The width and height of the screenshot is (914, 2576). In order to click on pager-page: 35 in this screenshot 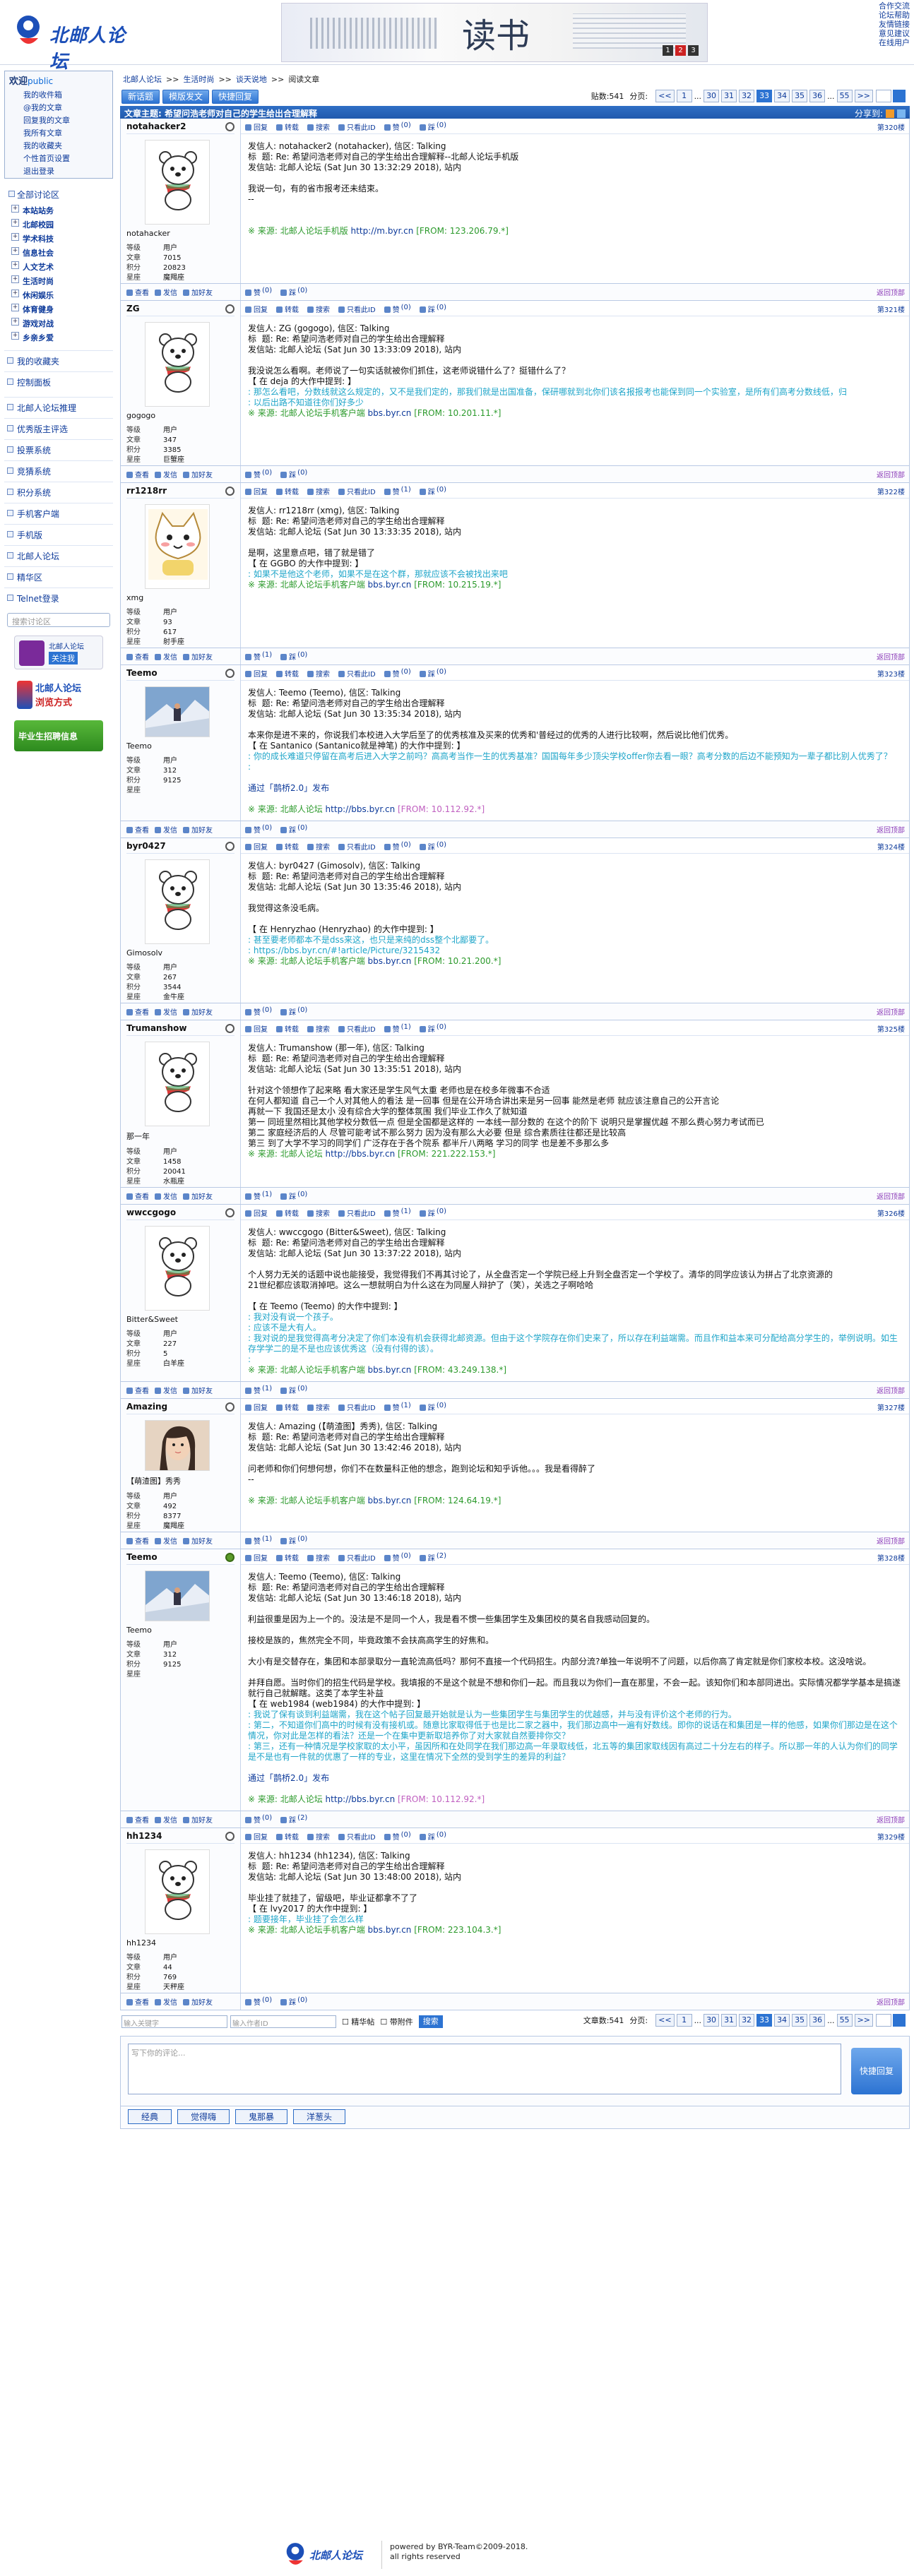, I will do `click(800, 2020)`.